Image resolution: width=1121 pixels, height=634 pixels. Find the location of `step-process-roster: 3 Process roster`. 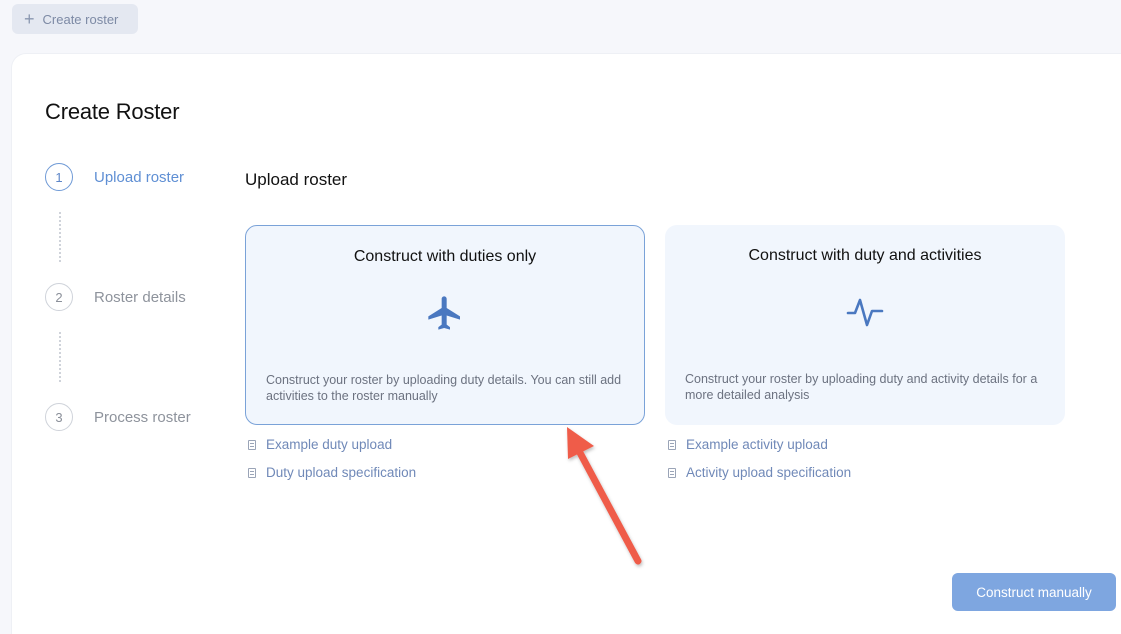

step-process-roster: 3 Process roster is located at coordinates (118, 417).